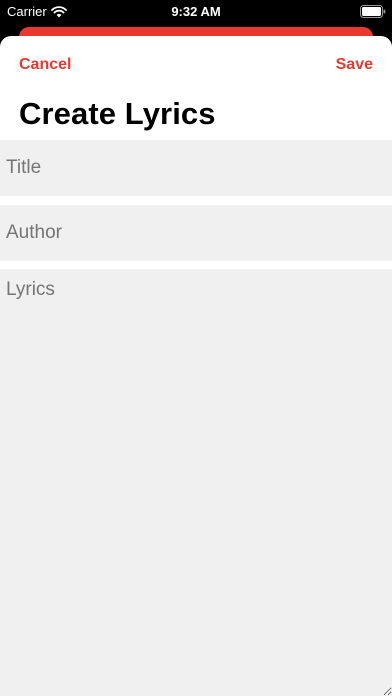 The image size is (392, 696). I want to click on status-bar: Carrier 9:32 AM, so click(196, 12).